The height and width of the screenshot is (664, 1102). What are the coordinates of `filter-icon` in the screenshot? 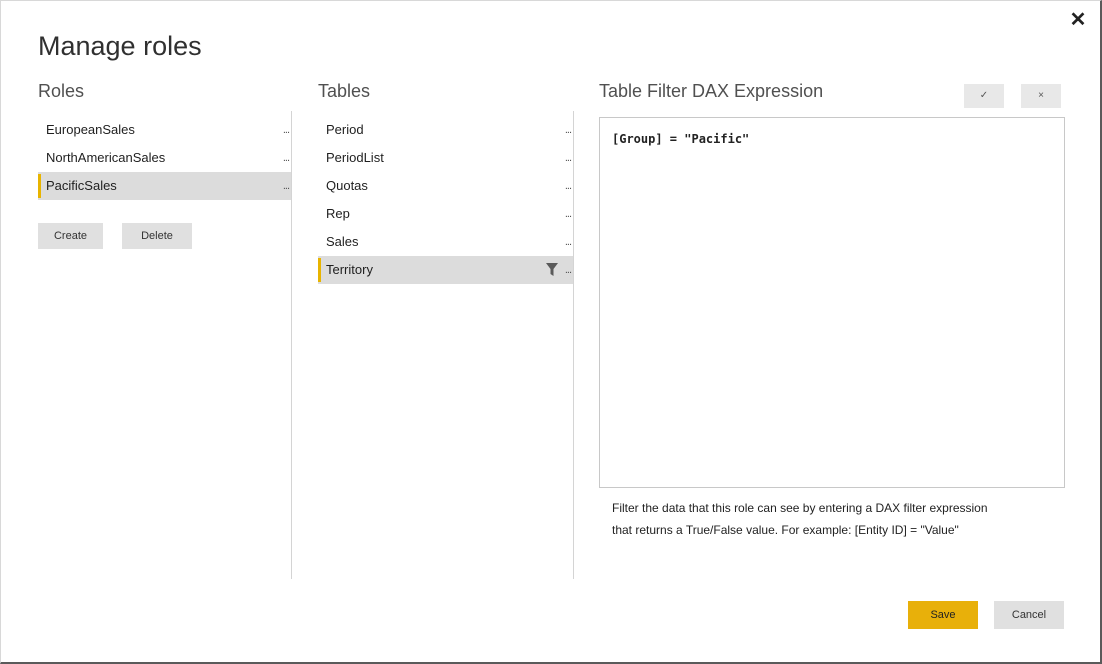 It's located at (552, 269).